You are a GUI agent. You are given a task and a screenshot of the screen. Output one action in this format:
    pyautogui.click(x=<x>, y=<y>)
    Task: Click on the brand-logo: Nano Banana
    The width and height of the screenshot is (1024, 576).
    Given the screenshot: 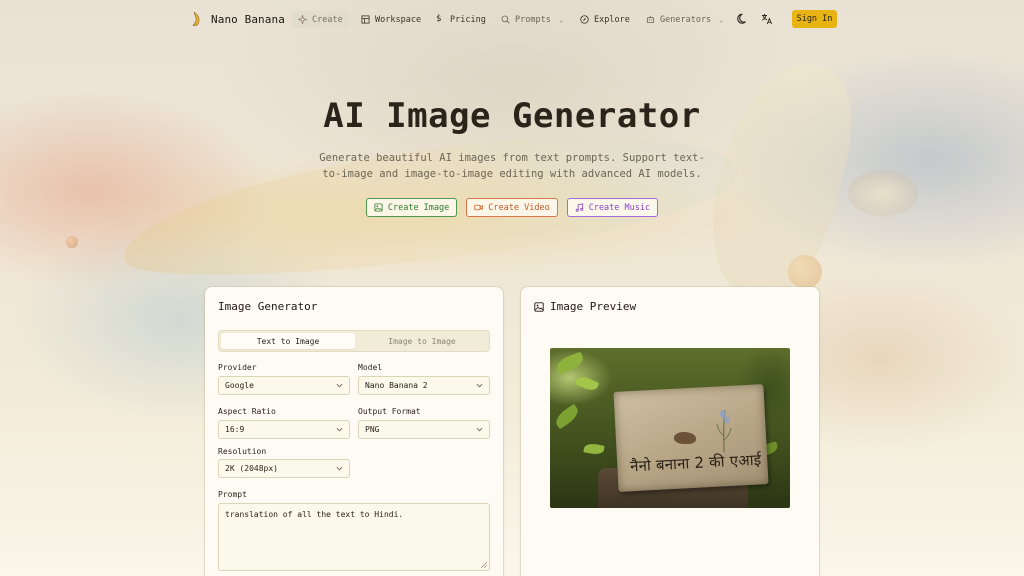 What is the action you would take?
    pyautogui.click(x=237, y=19)
    